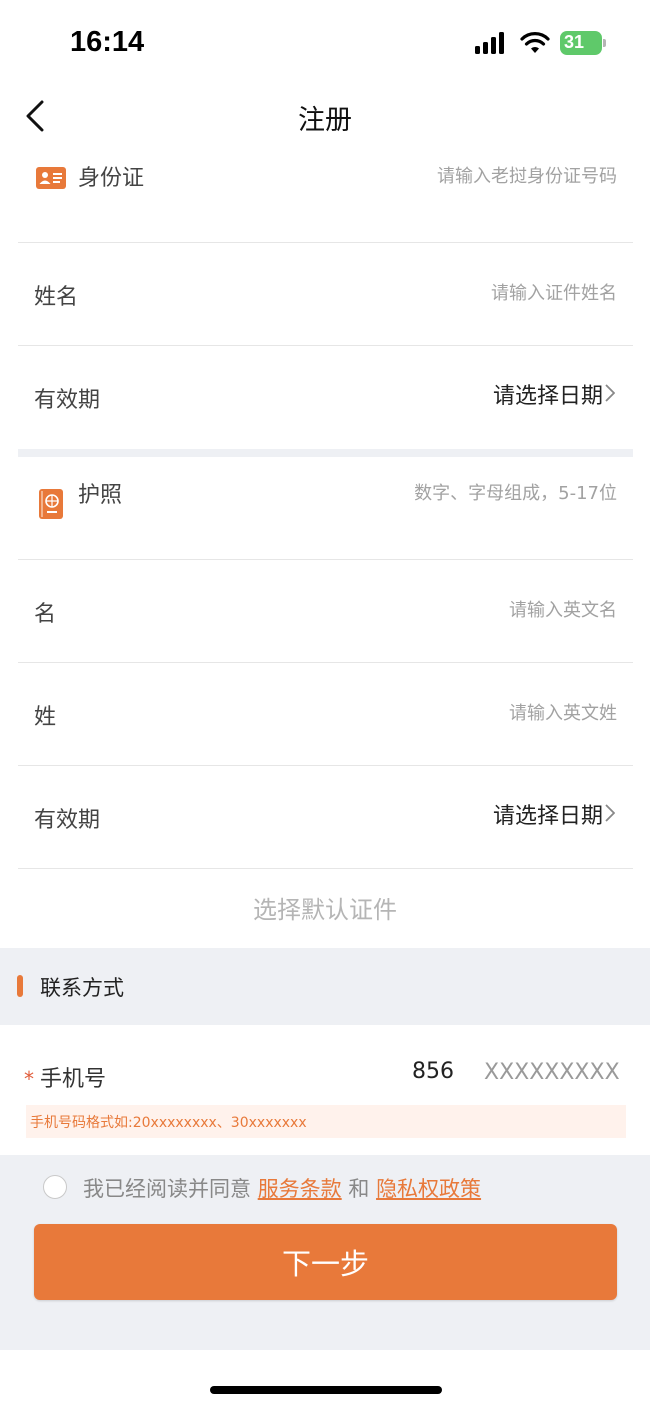 The height and width of the screenshot is (1406, 650). I want to click on surname-input: 请输入英文姓, so click(563, 712).